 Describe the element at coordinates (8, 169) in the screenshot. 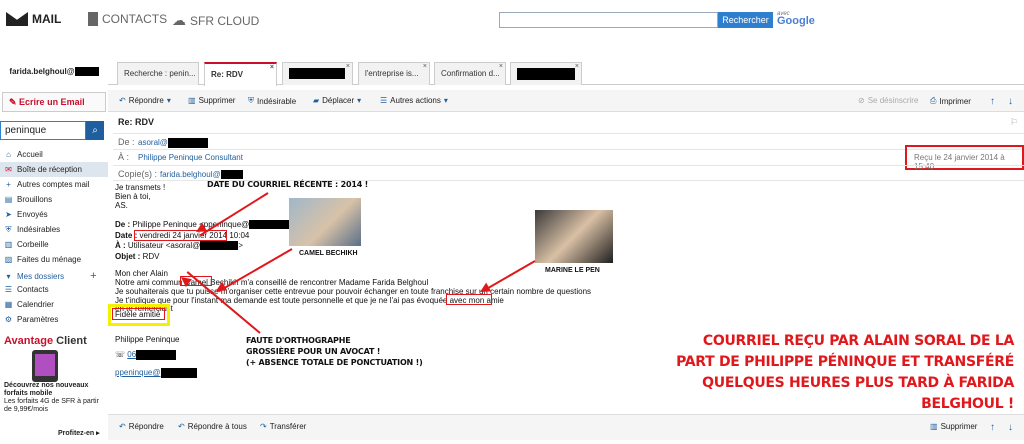

I see `inbox-icon: ✉` at that location.